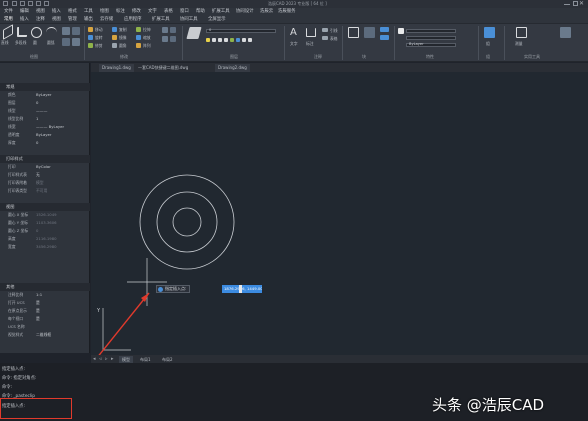 The height and width of the screenshot is (421, 588). I want to click on prop-row: 打印表类型 不可用, so click(45, 191).